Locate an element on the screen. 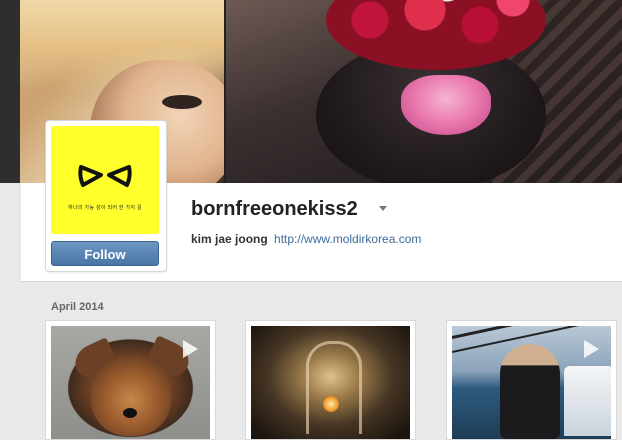  avatar-caption: 하나의 가능 성이 되어 한 가지 길 is located at coordinates (105, 208).